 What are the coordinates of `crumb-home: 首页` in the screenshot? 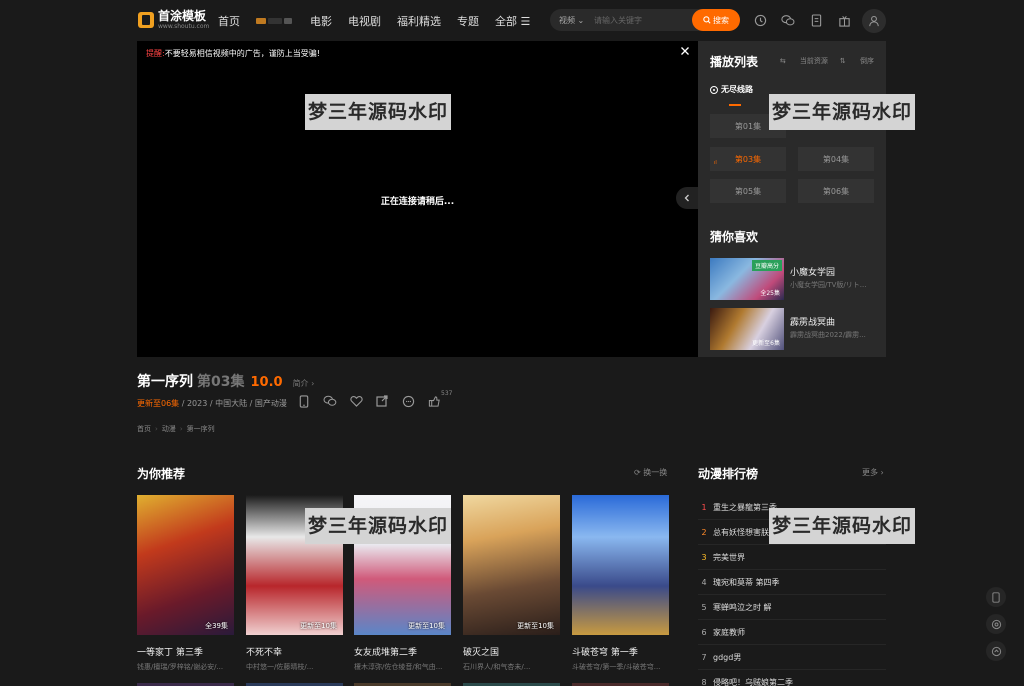 It's located at (144, 429).